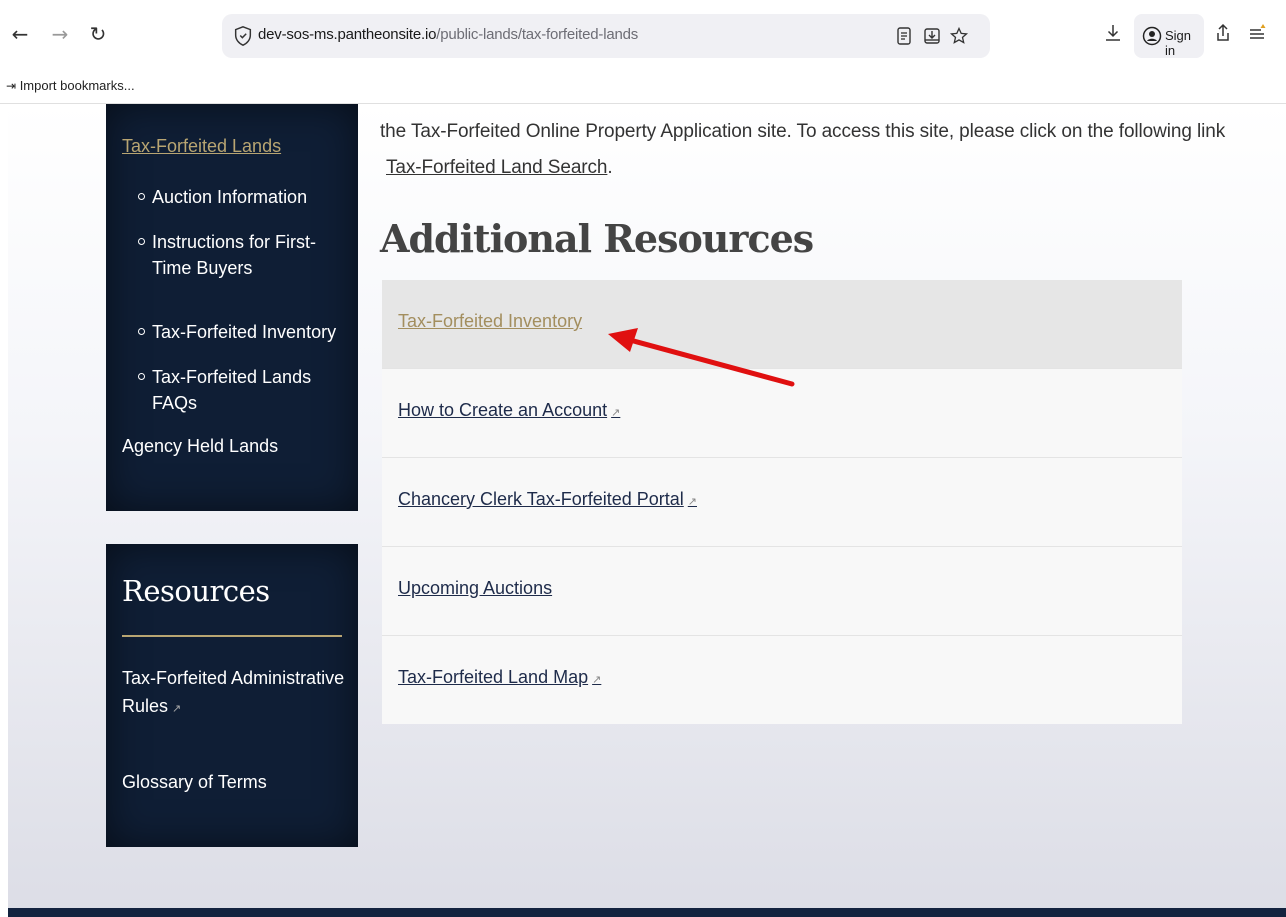  I want to click on resource-link-label: Chancery Clerk Tax-Forfeited Portal, so click(541, 499).